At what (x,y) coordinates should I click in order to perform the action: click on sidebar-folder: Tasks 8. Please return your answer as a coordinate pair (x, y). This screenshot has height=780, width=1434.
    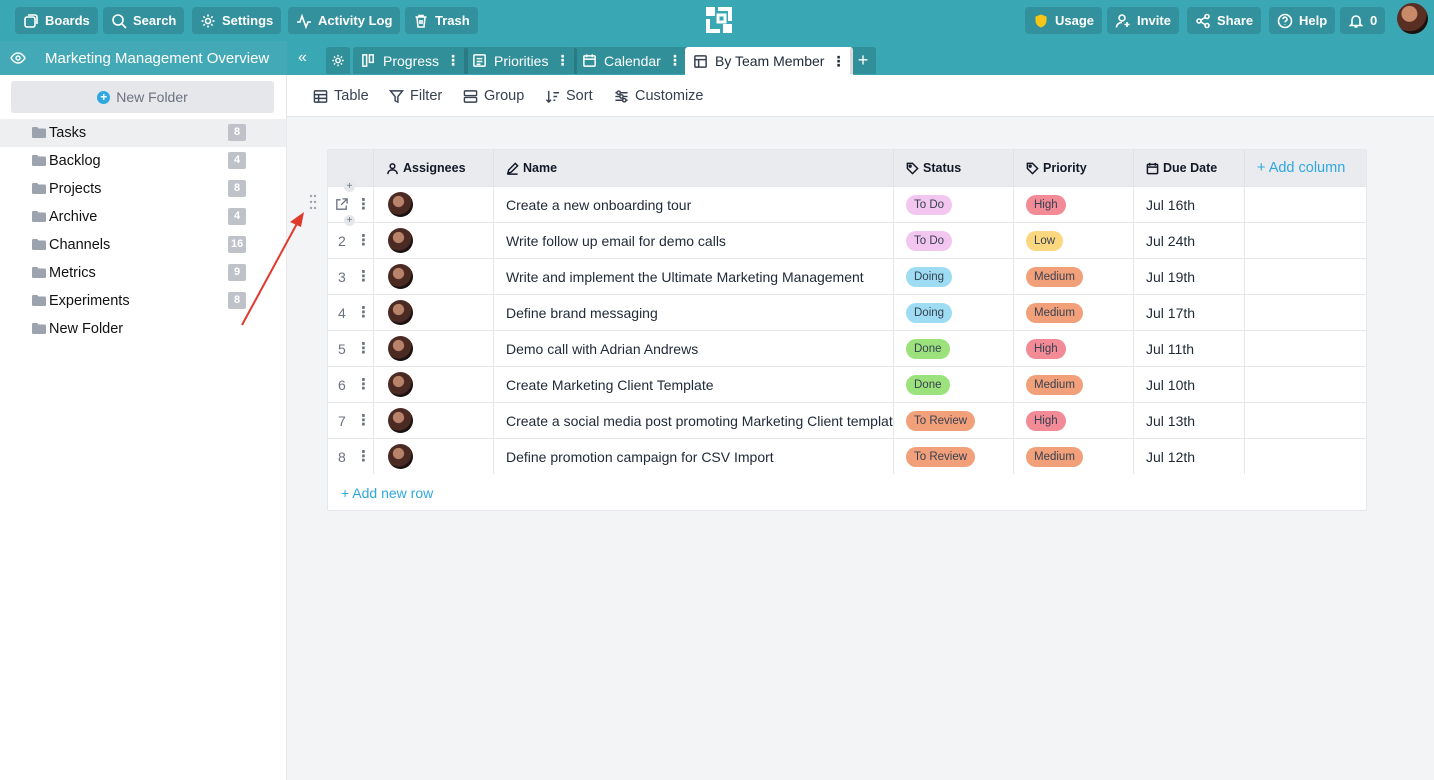
    Looking at the image, I should click on (143, 133).